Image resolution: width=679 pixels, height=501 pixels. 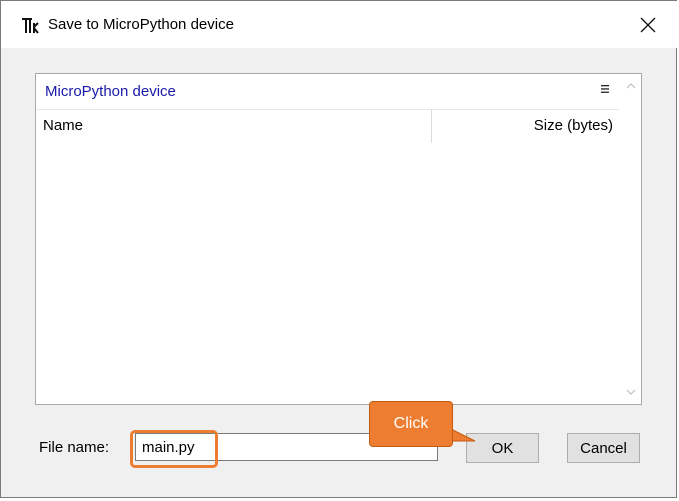 I want to click on close-button, so click(x=648, y=25).